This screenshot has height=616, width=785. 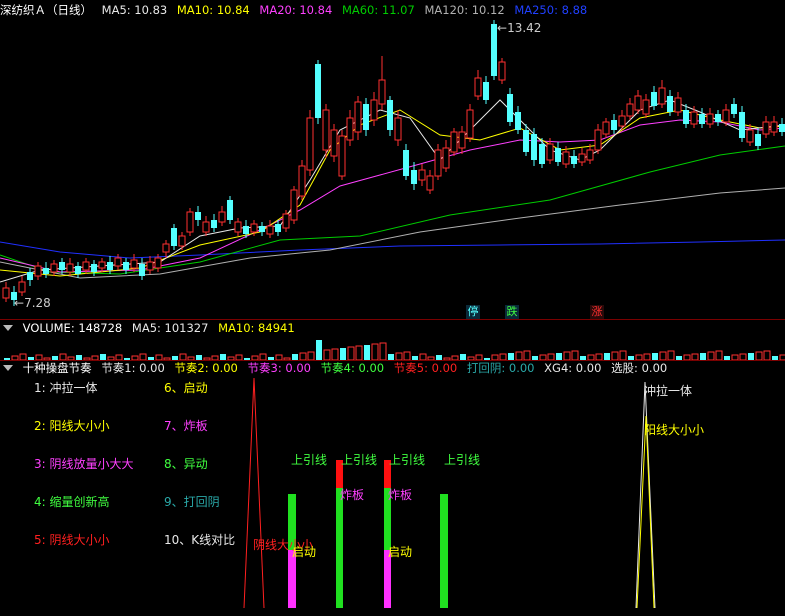 I want to click on volume-ma5: MA5: 101327, so click(x=170, y=328).